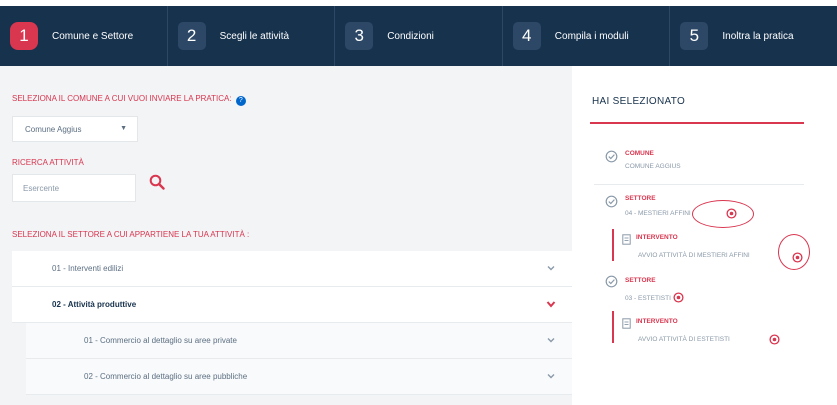 Image resolution: width=837 pixels, height=405 pixels. I want to click on step-number: 2, so click(191, 36).